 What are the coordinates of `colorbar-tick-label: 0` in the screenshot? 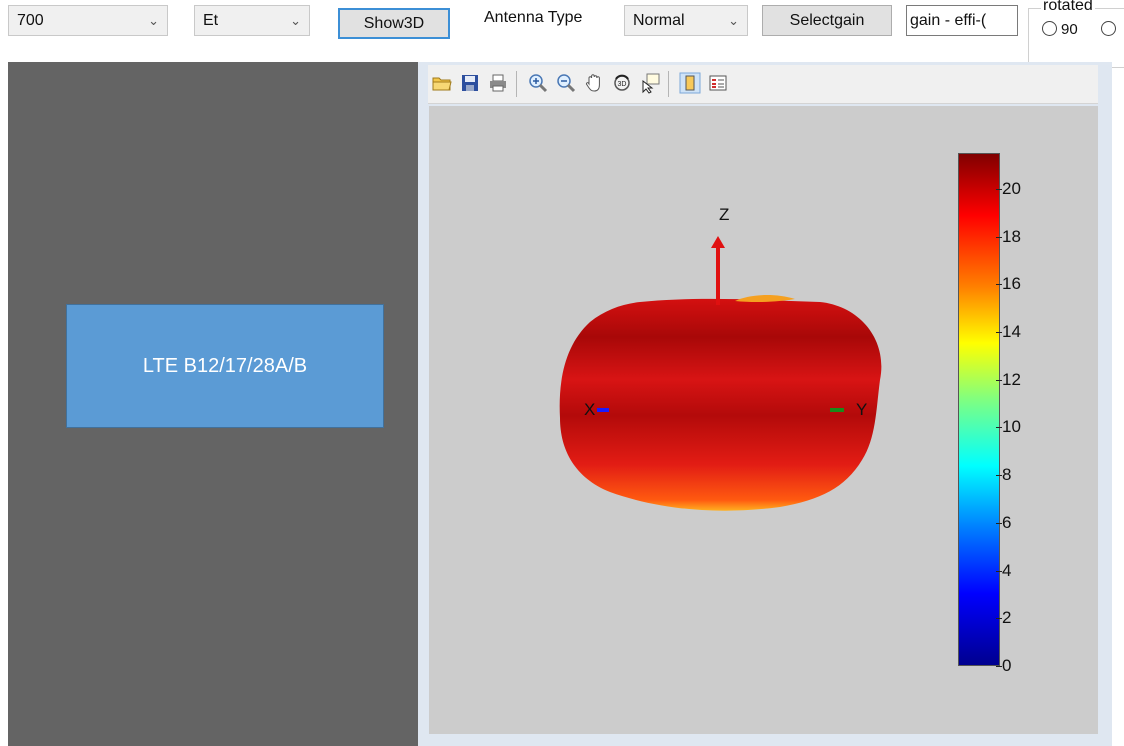 It's located at (1007, 665).